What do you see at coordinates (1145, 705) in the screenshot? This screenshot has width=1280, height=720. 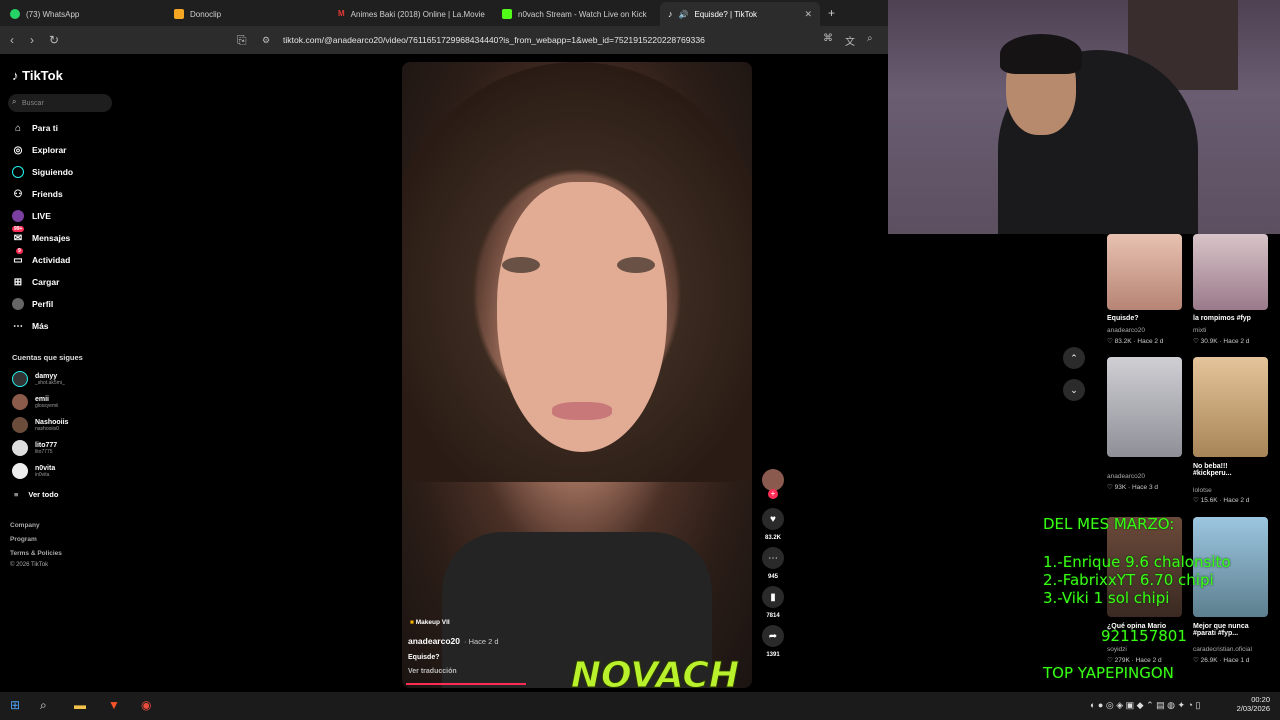 I see `tray-icons: ◐ ● ◎ ◈ ▣ ◆ ⌃ ▤ ◍ ✦ ◔ ▯` at bounding box center [1145, 705].